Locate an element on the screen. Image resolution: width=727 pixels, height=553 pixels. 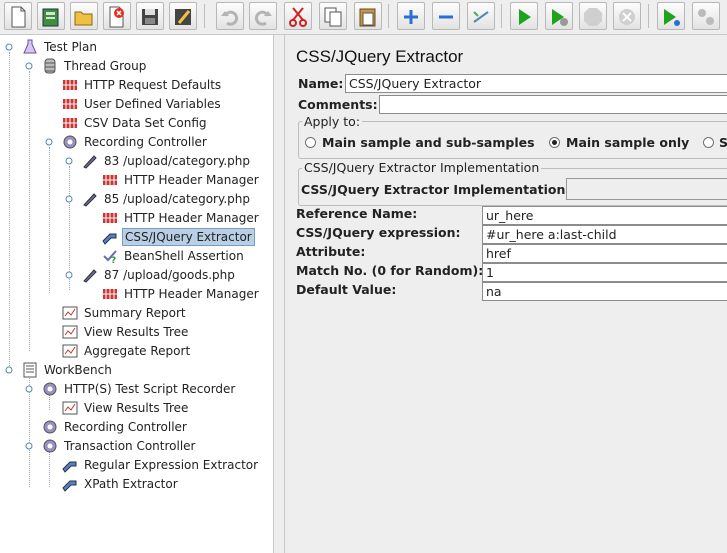
radio-label: S is located at coordinates (723, 142).